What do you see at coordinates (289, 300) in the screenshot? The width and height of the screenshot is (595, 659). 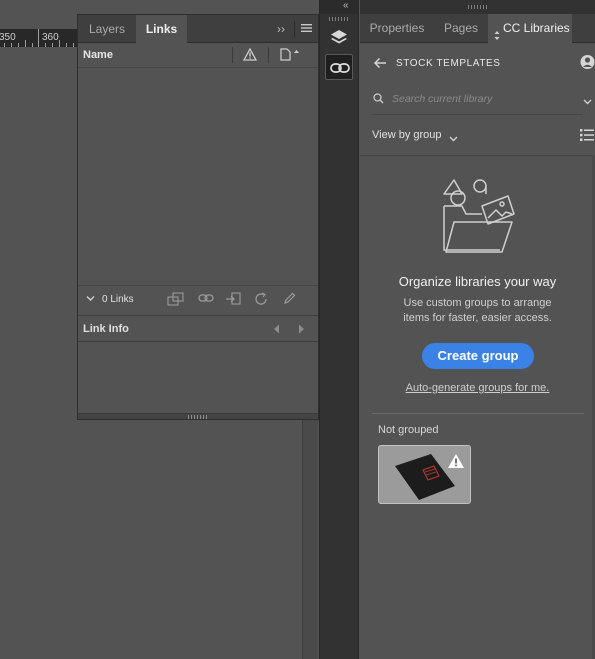 I see `edit-original-icon` at bounding box center [289, 300].